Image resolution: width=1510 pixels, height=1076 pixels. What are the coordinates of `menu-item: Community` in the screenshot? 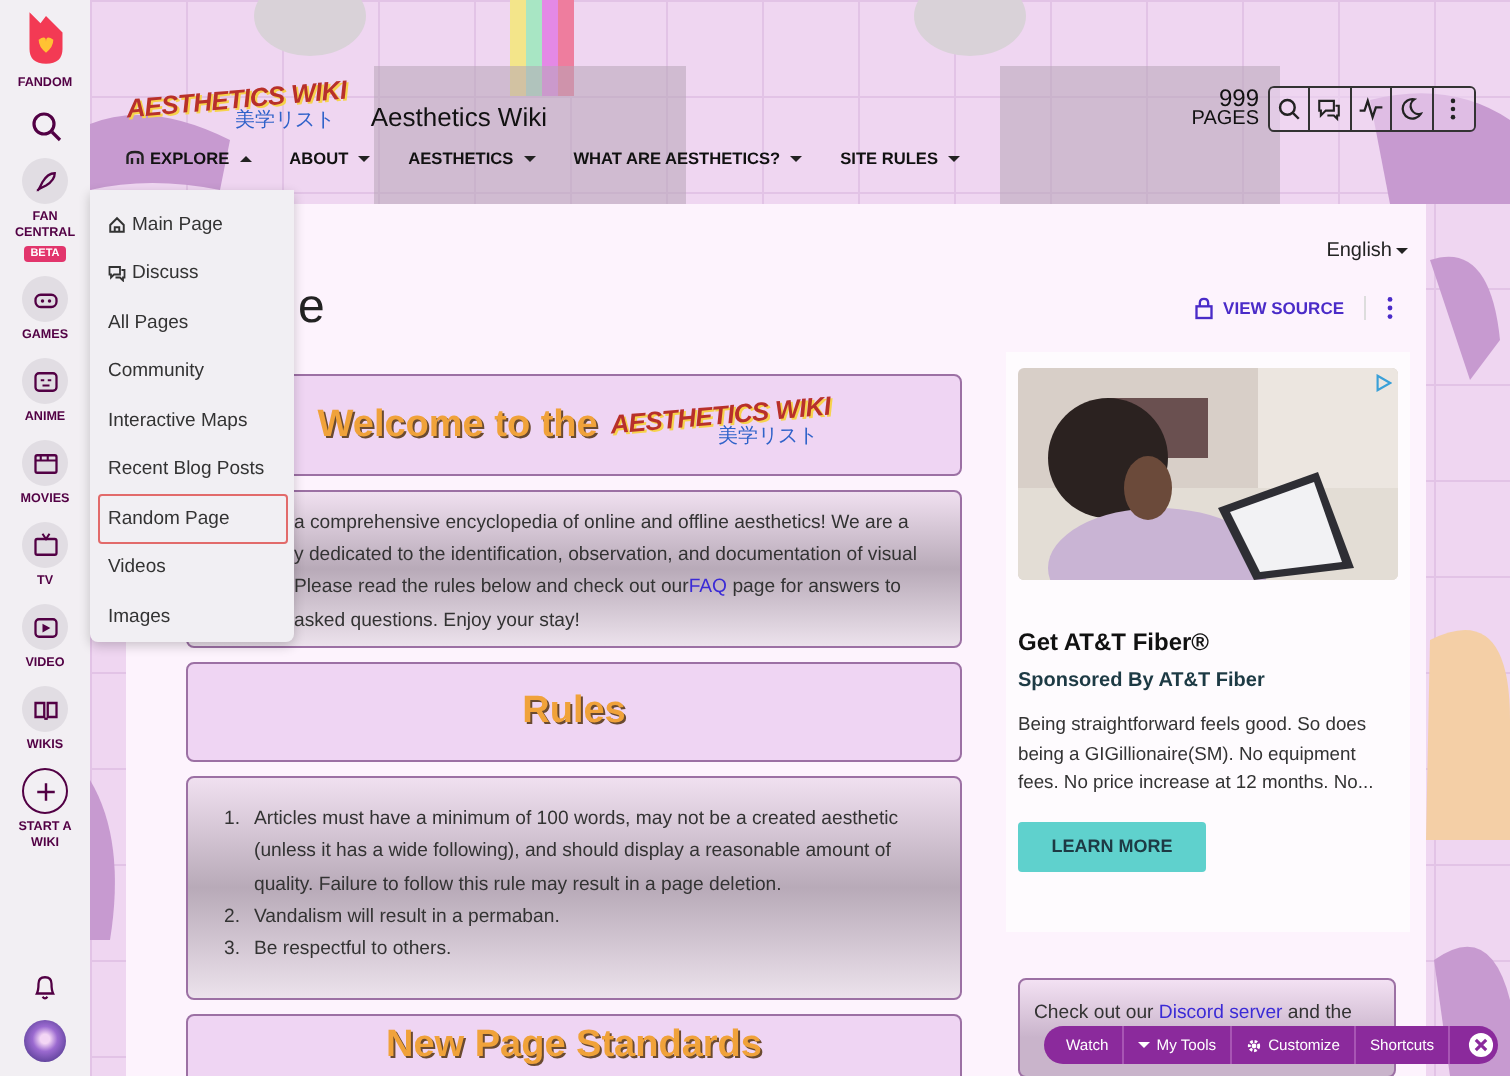 It's located at (193, 371).